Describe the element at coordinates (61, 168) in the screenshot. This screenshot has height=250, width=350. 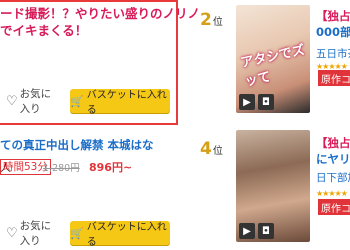
I see `original-price: 1,280円` at that location.